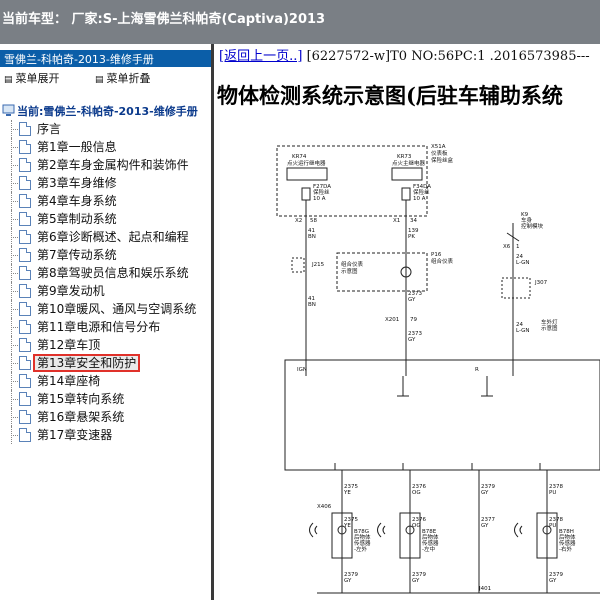 This screenshot has height=600, width=600. I want to click on expand-menu-button: ▤ 菜单展开, so click(40, 78).